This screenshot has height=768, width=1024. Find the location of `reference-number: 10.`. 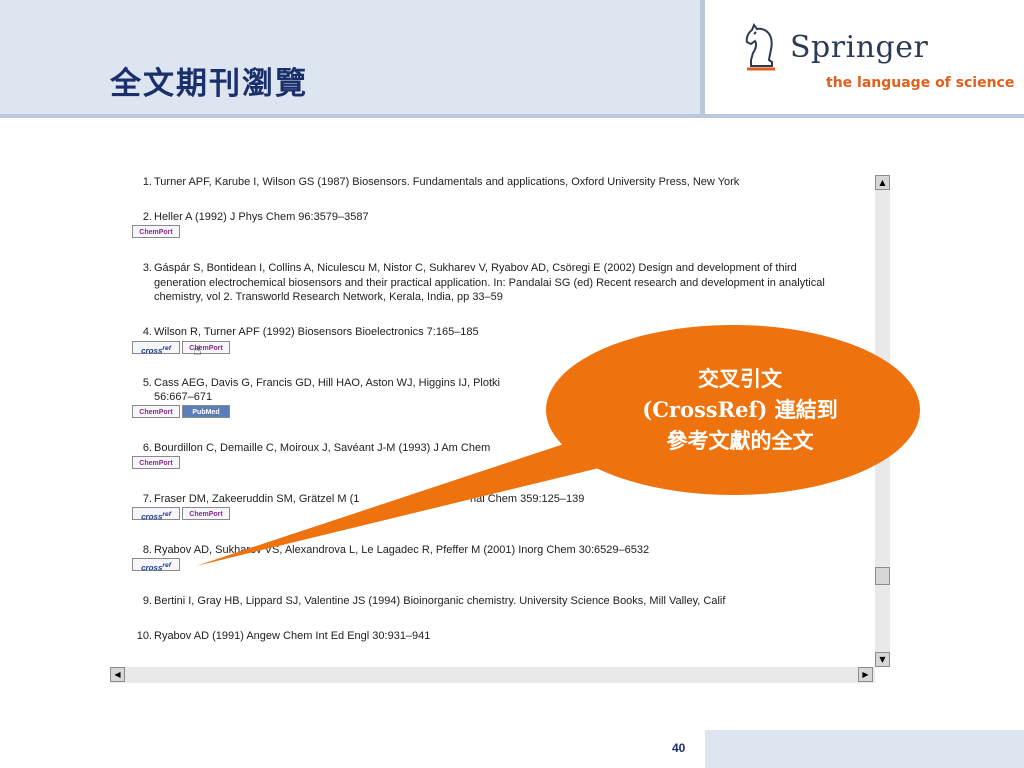

reference-number: 10. is located at coordinates (144, 636).